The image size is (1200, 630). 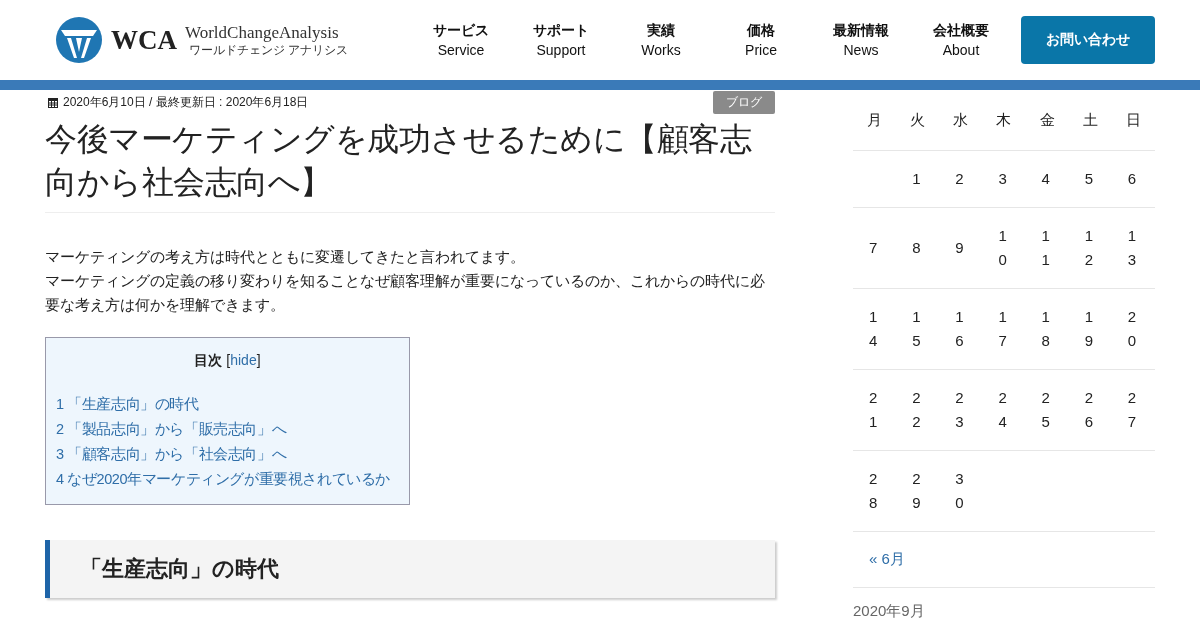 I want to click on weekday-label: 火, so click(x=918, y=120).